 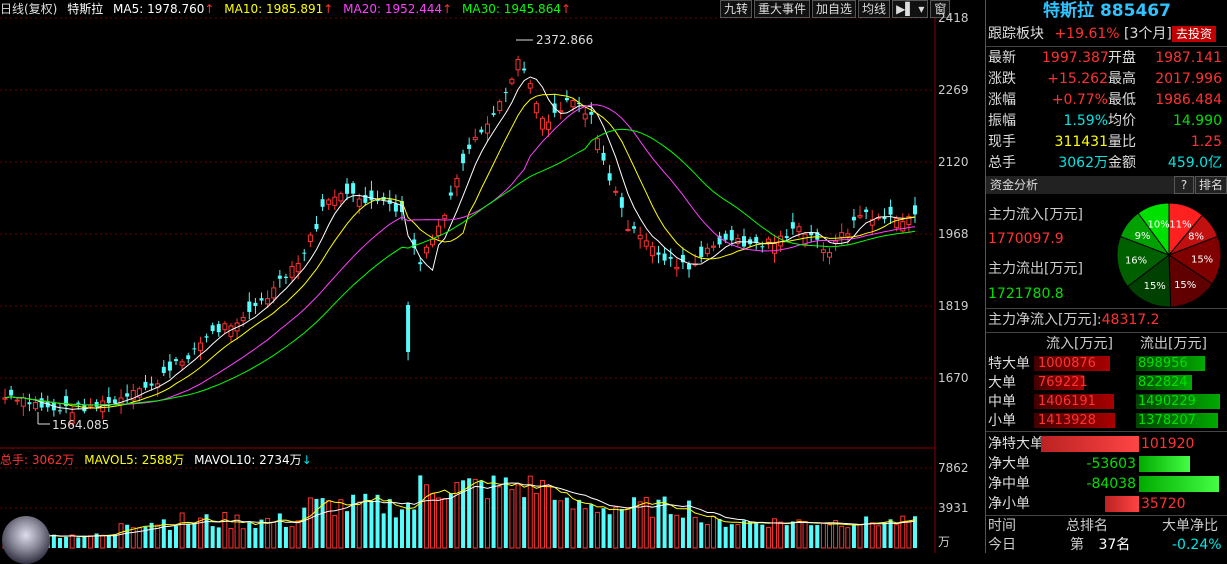 I want to click on quote-value-1: +0.77%, so click(x=1079, y=100).